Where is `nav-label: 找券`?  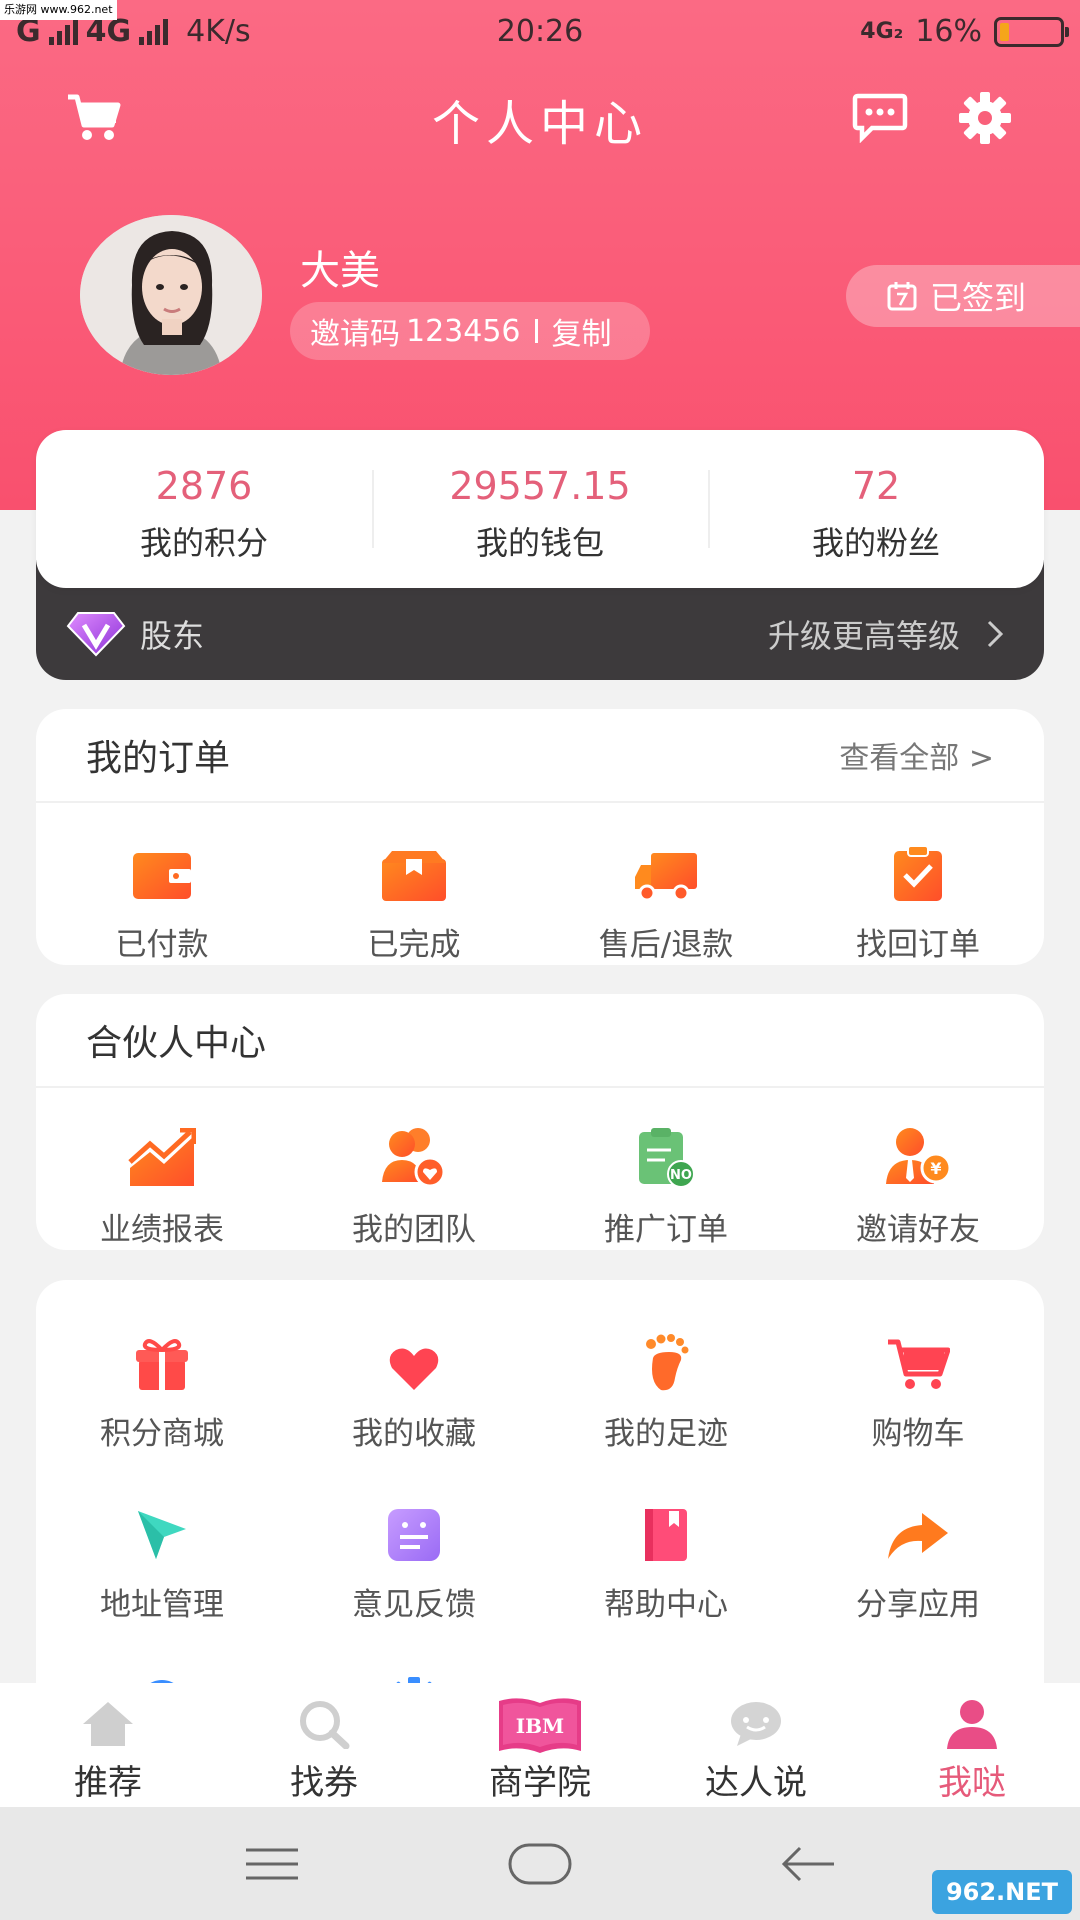
nav-label: 找券 is located at coordinates (324, 1783).